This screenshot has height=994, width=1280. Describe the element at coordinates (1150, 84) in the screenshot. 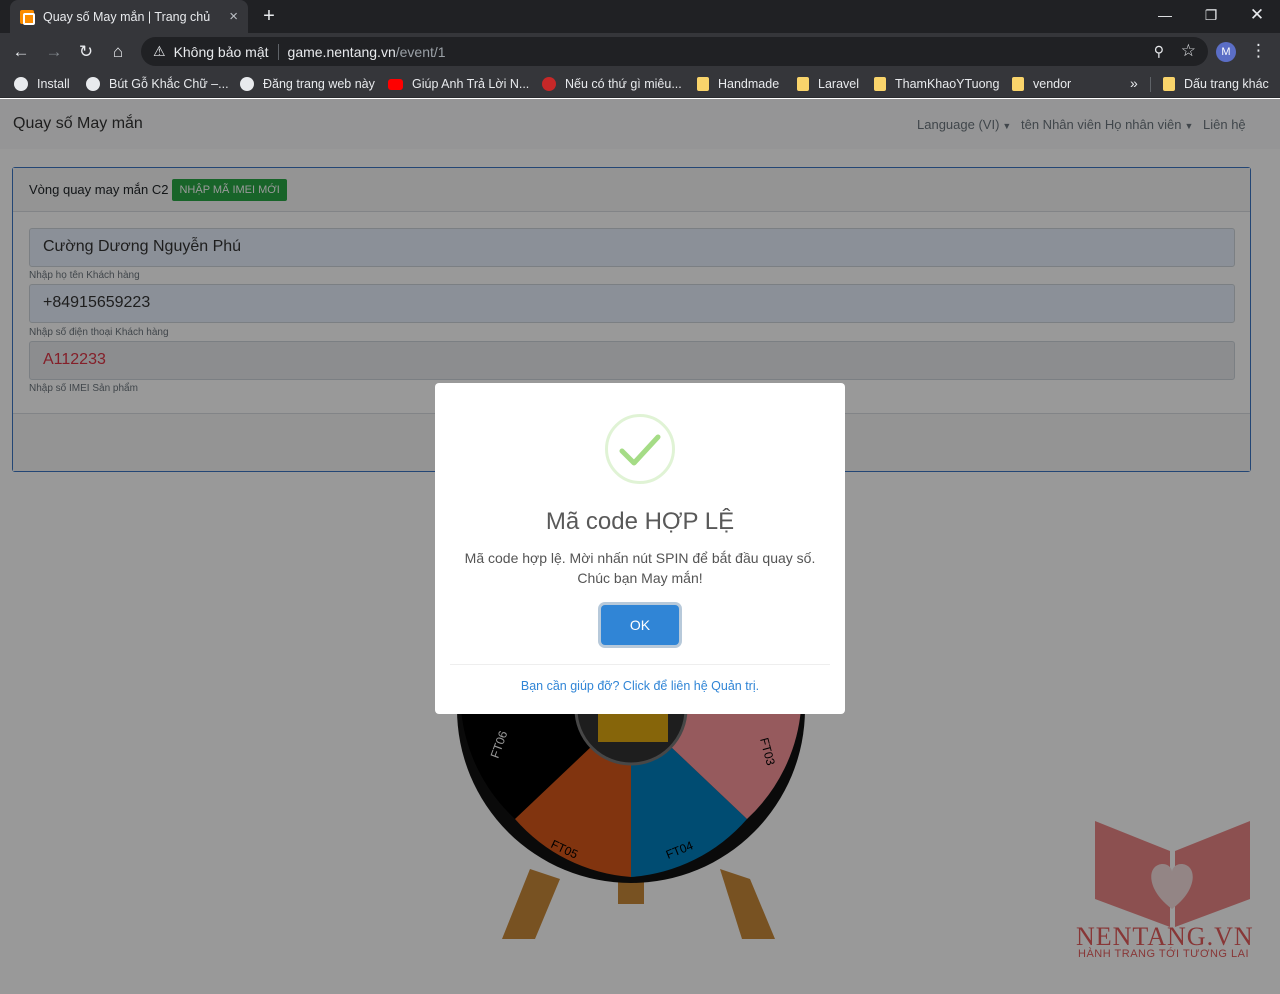

I see `bookmarks-divider` at that location.